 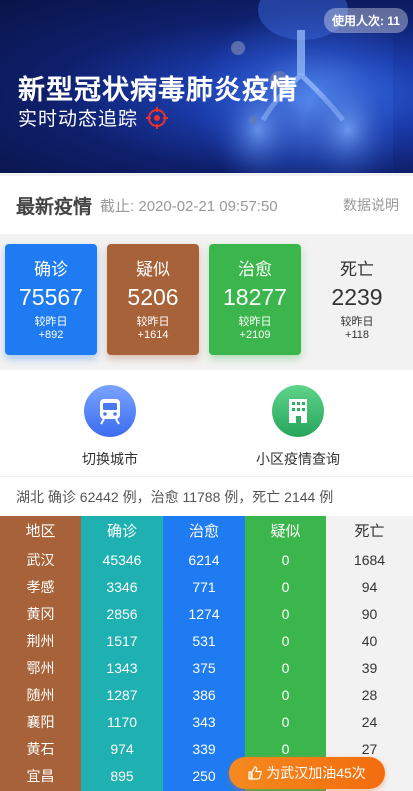 What do you see at coordinates (122, 776) in the screenshot?
I see `table-cell: 895` at bounding box center [122, 776].